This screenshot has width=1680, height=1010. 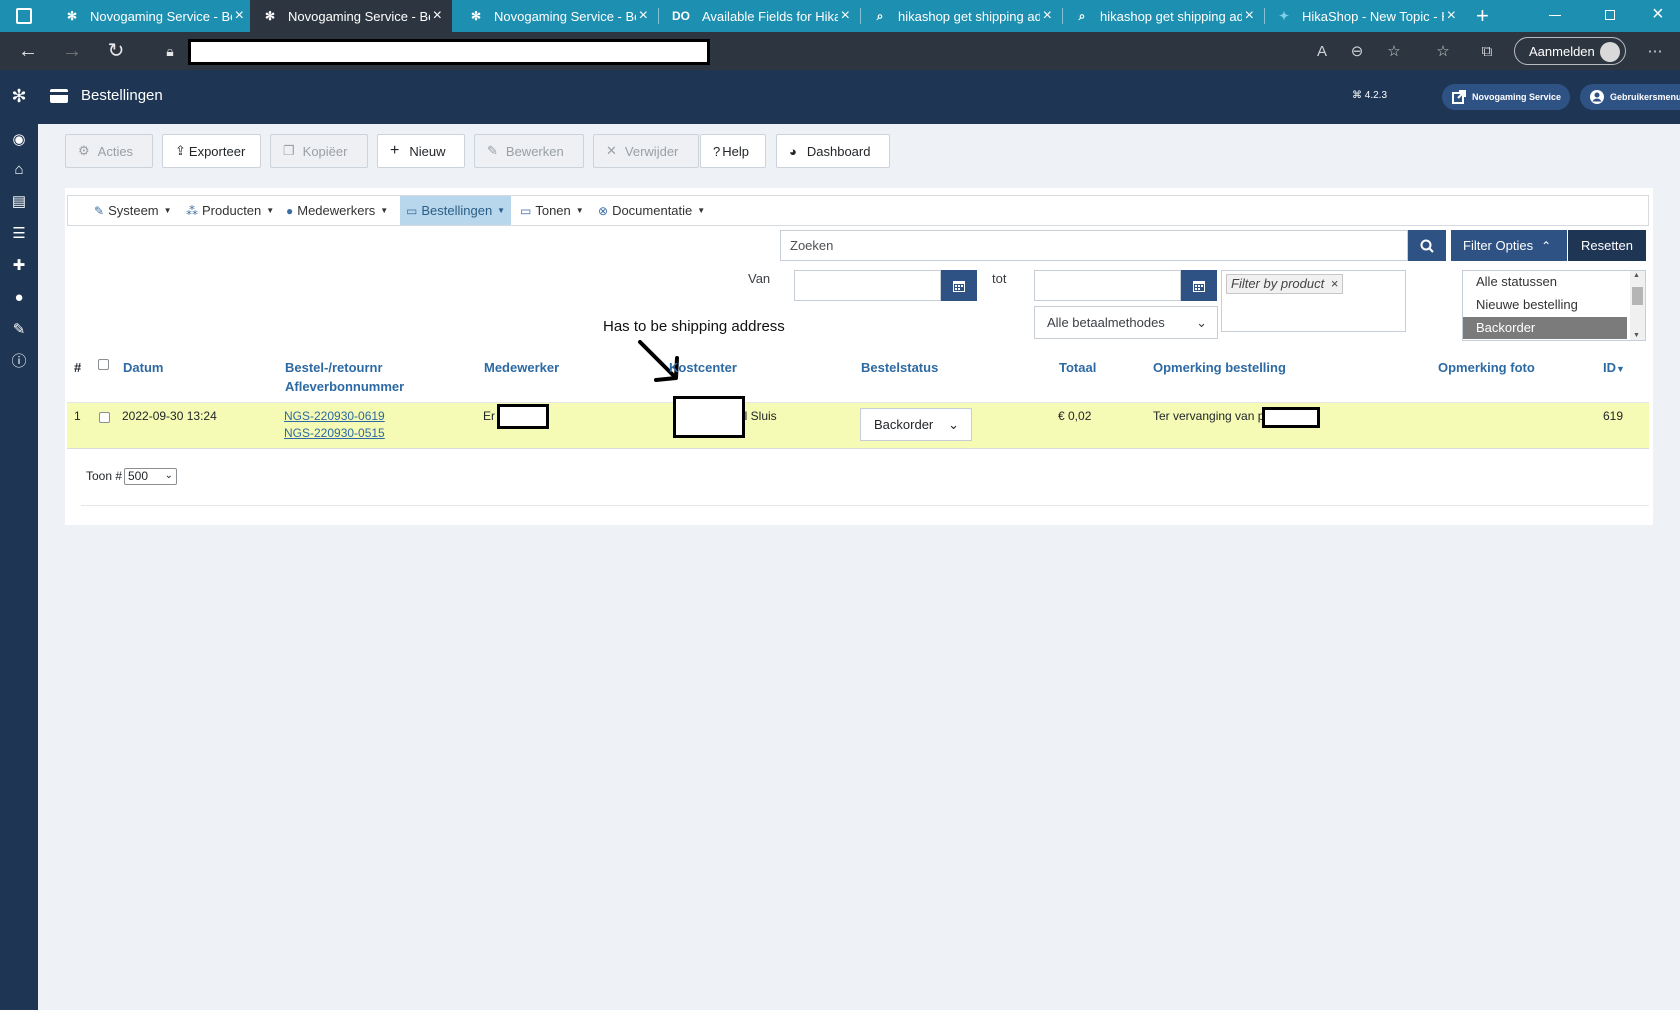 What do you see at coordinates (1610, 52) in the screenshot?
I see `avatar` at bounding box center [1610, 52].